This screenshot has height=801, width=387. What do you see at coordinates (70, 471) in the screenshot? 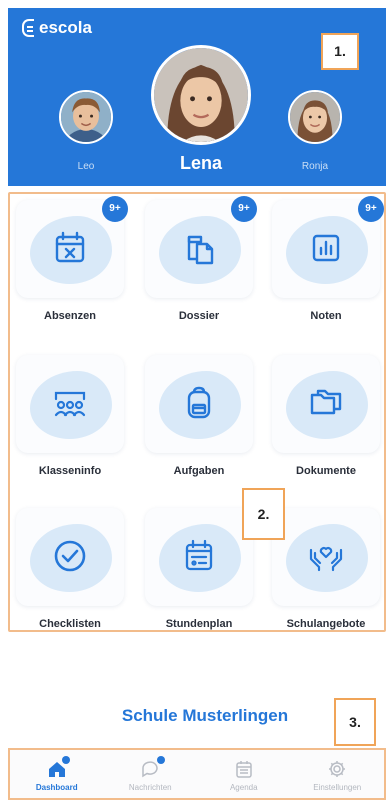
I see `tile-label: Klasseninfo` at bounding box center [70, 471].